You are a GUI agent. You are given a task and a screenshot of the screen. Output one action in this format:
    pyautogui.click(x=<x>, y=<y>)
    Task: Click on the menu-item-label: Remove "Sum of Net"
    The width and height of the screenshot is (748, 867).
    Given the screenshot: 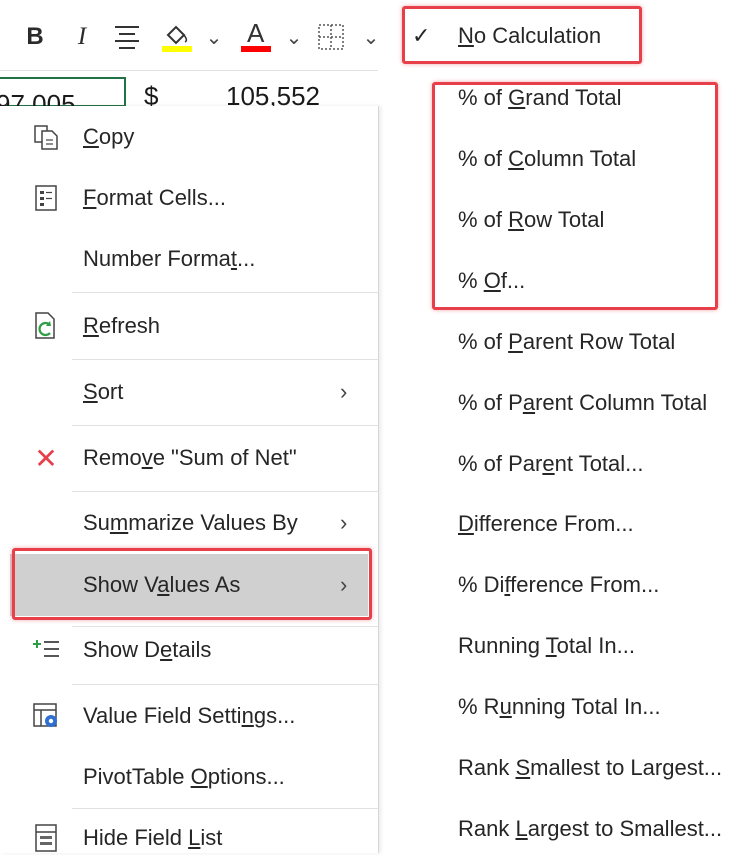 What is the action you would take?
    pyautogui.click(x=190, y=457)
    